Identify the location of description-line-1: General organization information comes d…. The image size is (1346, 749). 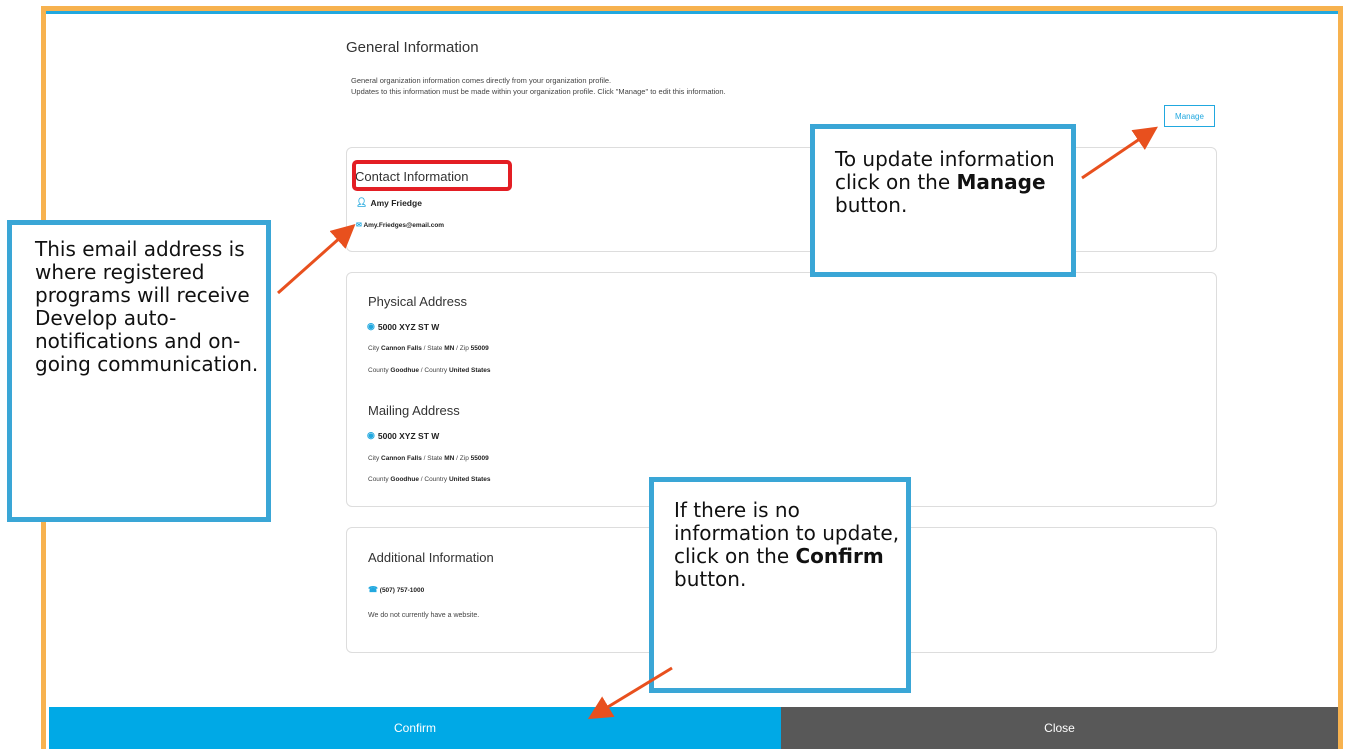
(481, 80).